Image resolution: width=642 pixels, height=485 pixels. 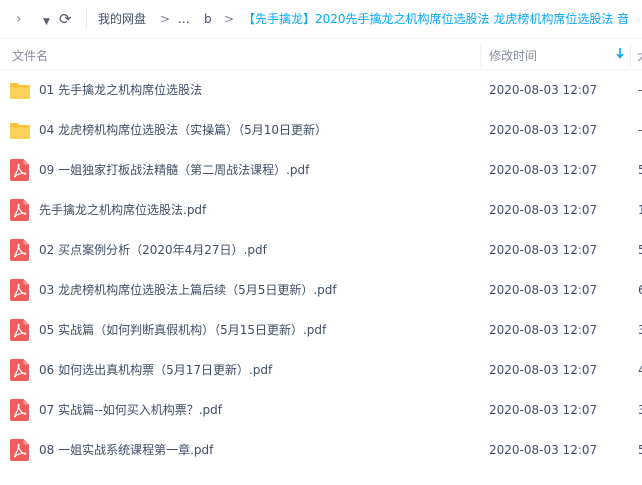 I want to click on column-header-name: 文件名, so click(x=30, y=55).